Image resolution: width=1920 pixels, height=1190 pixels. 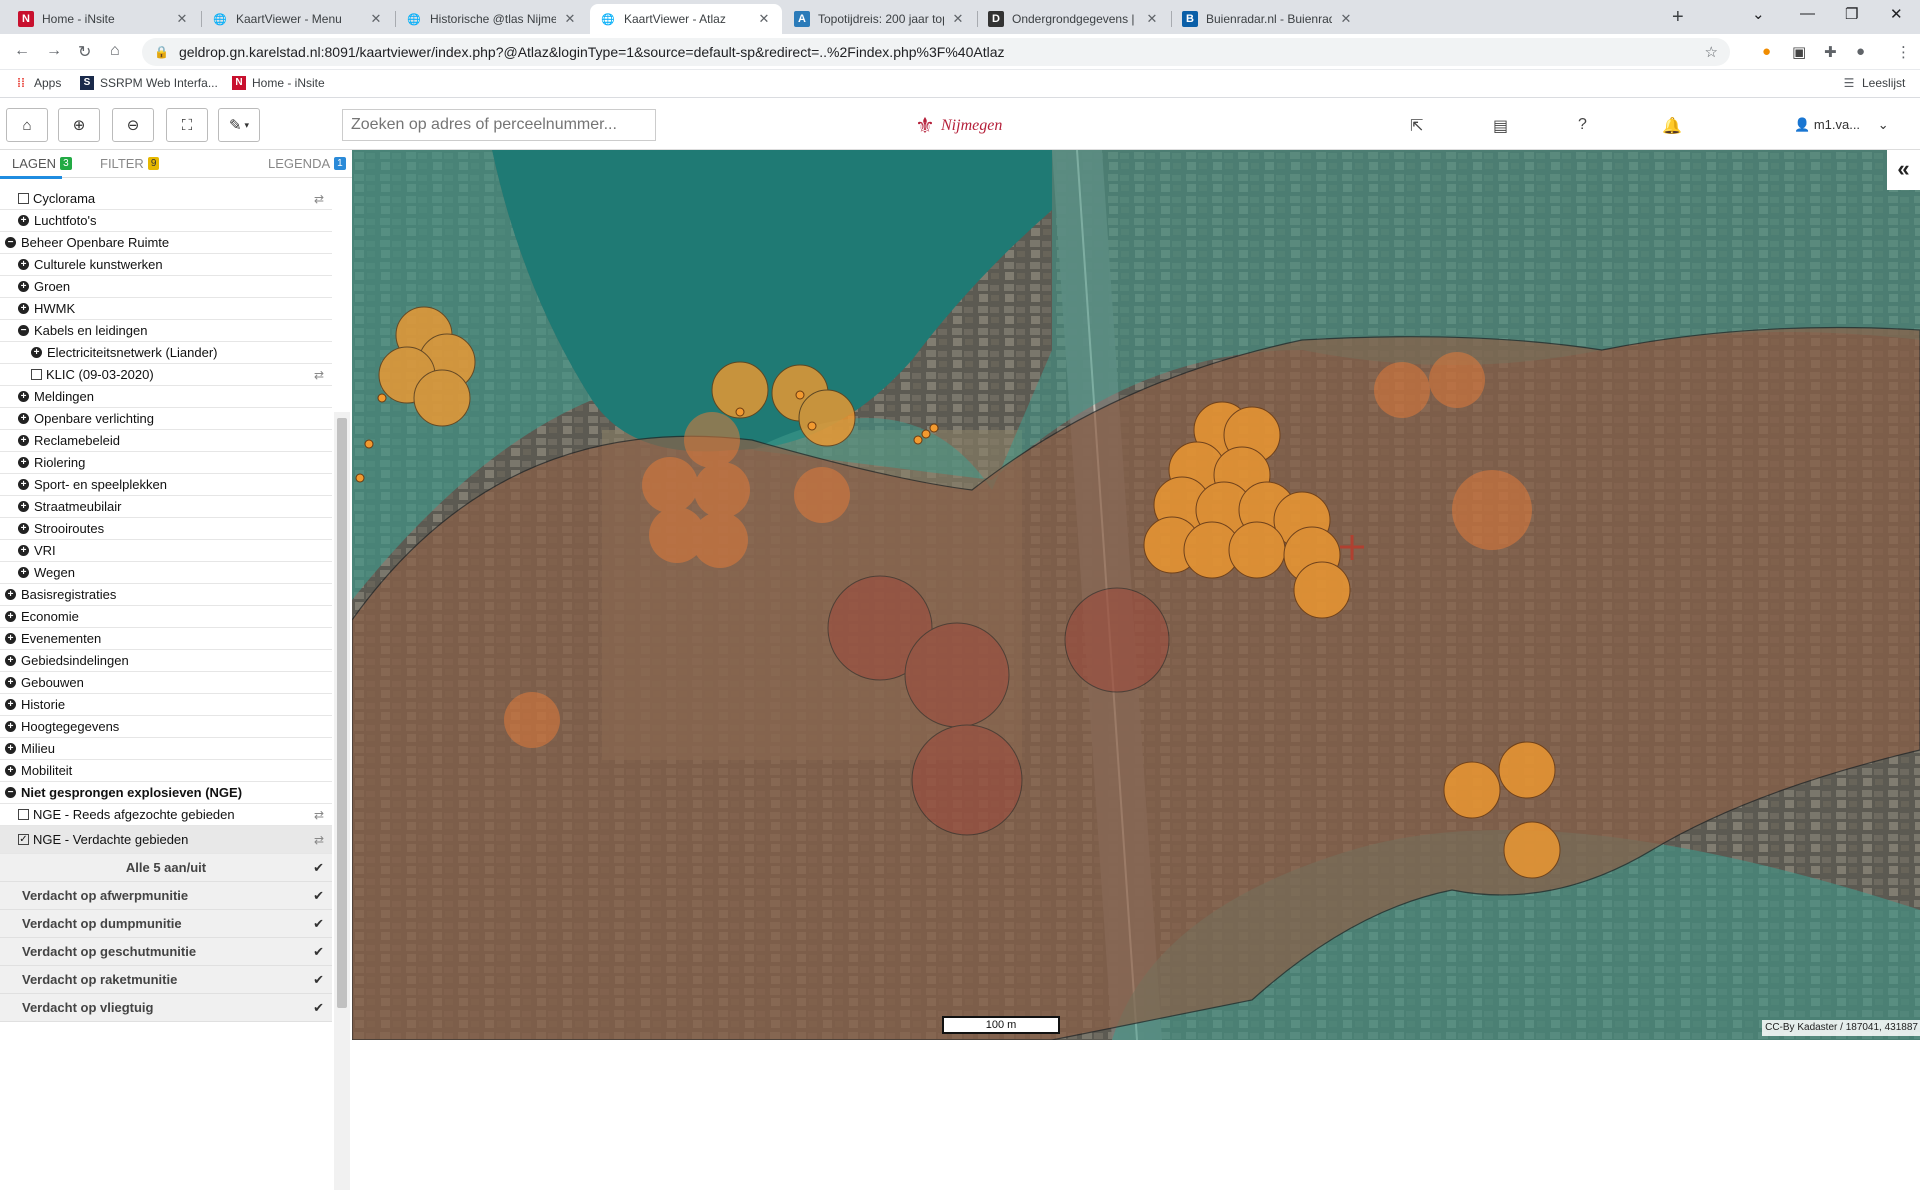 I want to click on user-menu: 👤 m1.va... ⌄, so click(x=1841, y=125).